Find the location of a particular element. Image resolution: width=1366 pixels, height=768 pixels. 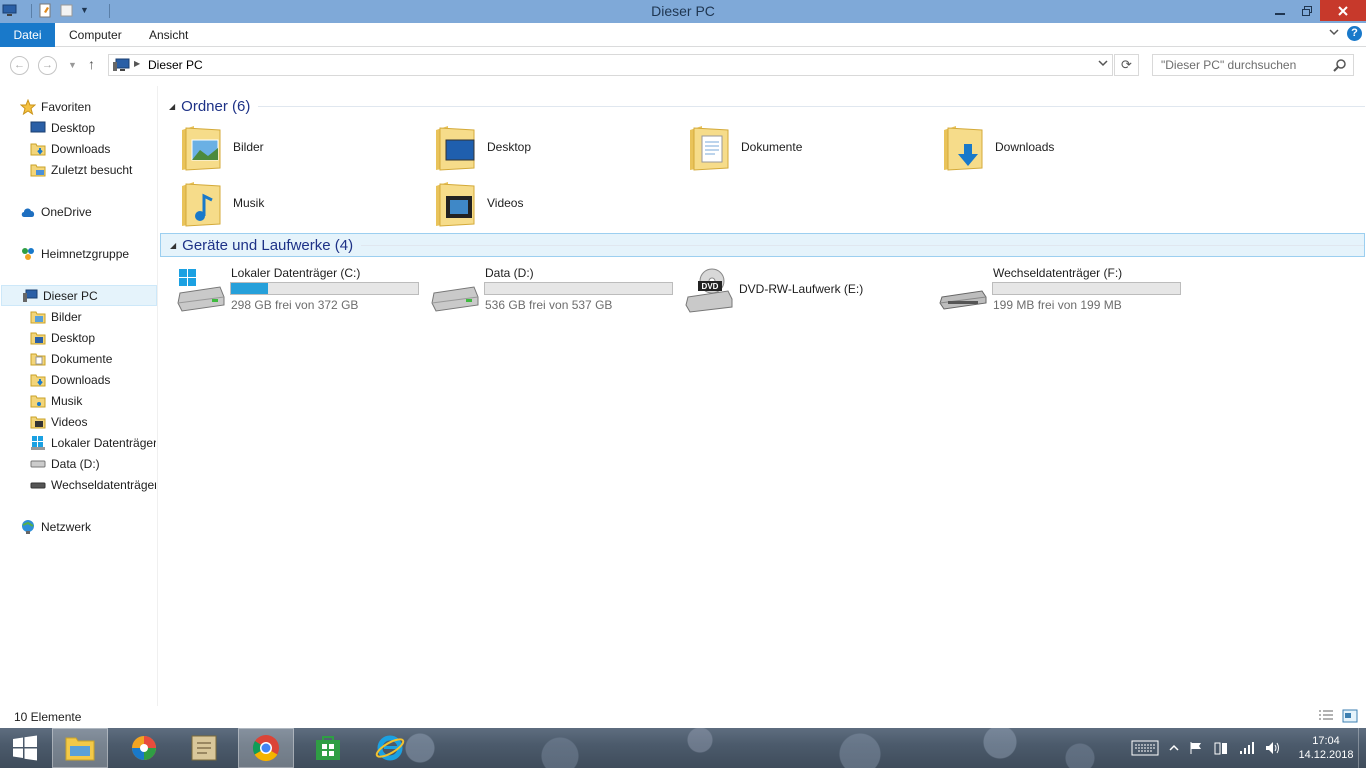

taskbar-file-explorer is located at coordinates (80, 748).